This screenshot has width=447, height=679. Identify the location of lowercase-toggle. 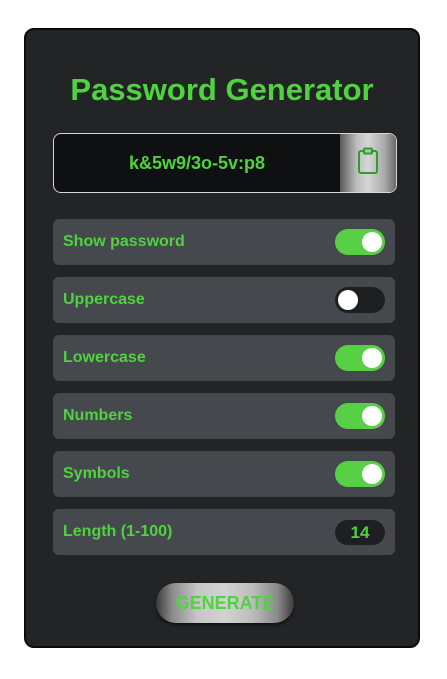
(360, 358).